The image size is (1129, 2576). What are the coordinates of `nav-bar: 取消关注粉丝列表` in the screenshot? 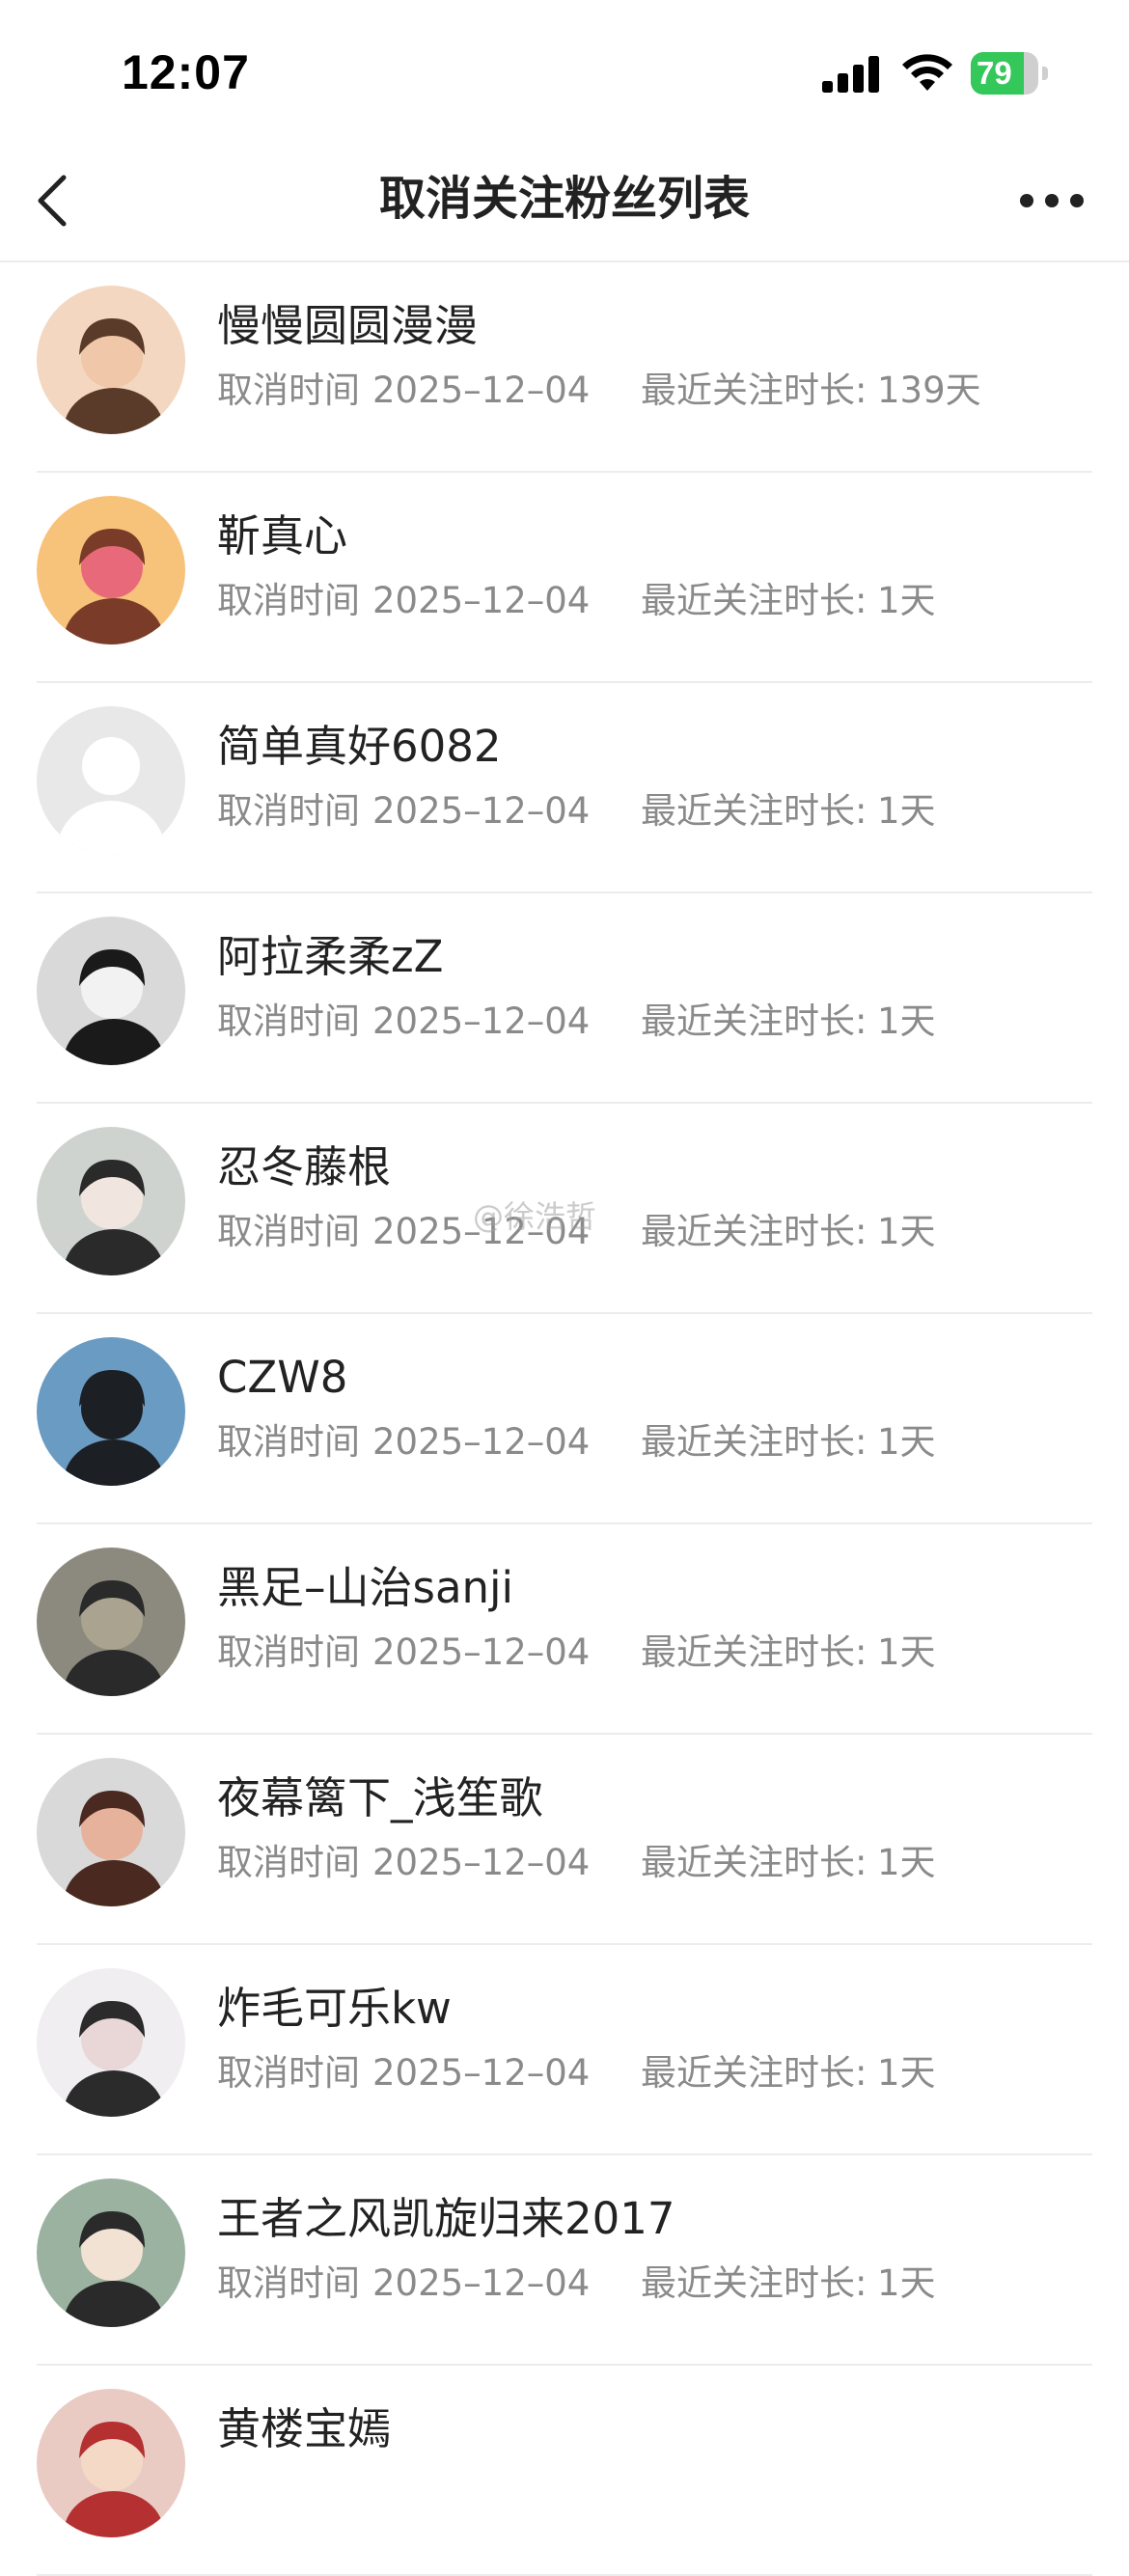 It's located at (564, 204).